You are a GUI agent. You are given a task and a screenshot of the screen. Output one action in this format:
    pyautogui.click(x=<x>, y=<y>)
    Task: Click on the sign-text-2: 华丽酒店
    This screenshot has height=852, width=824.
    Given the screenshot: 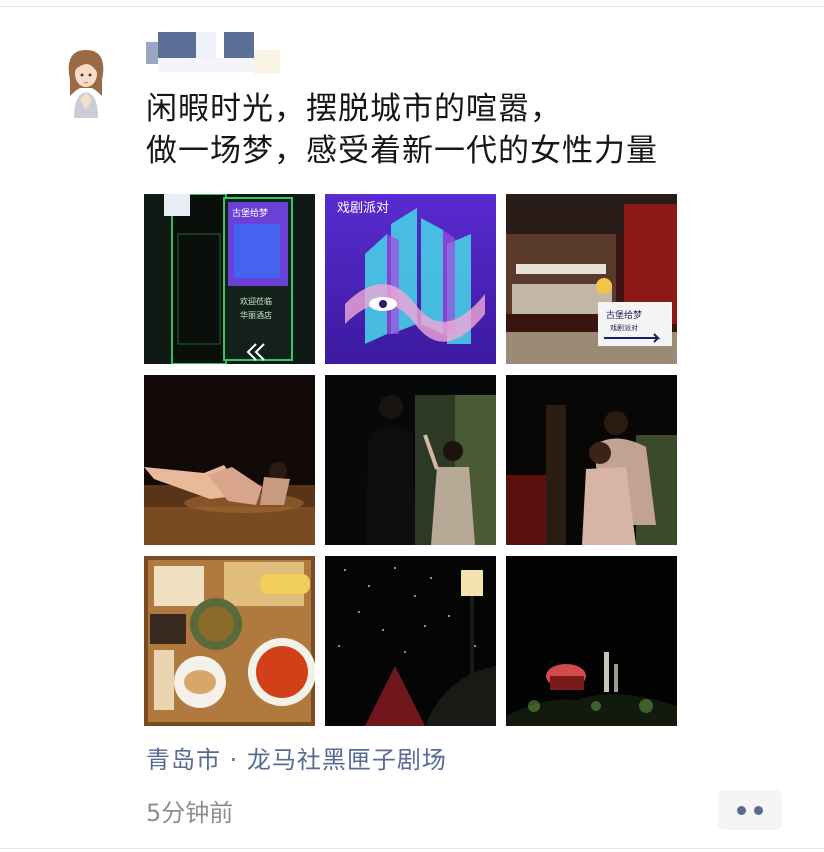 What is the action you would take?
    pyautogui.click(x=256, y=315)
    